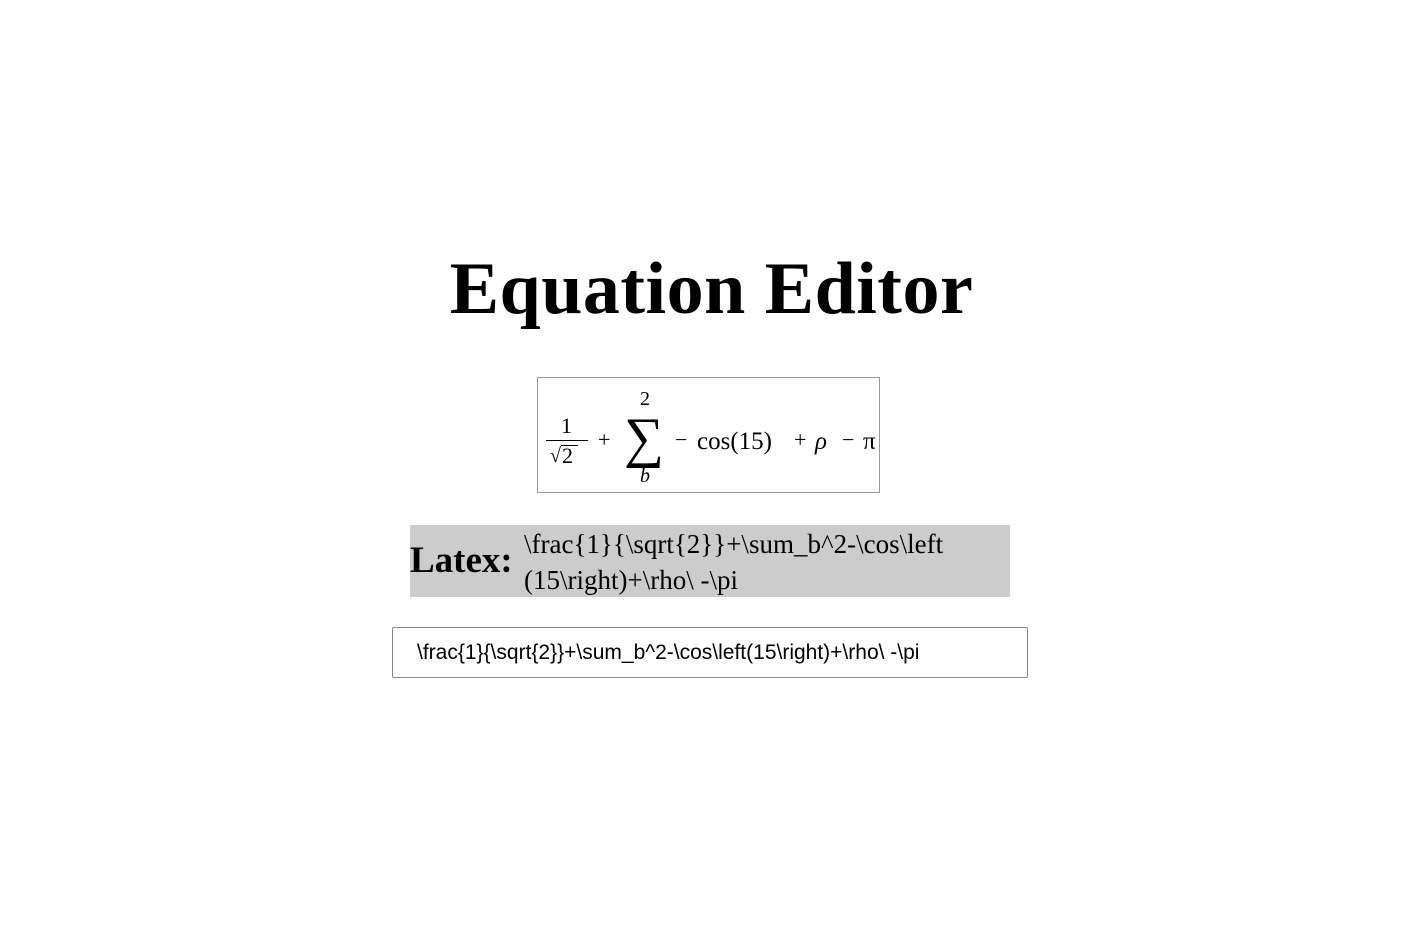  Describe the element at coordinates (681, 439) in the screenshot. I see `minus-operator: −` at that location.